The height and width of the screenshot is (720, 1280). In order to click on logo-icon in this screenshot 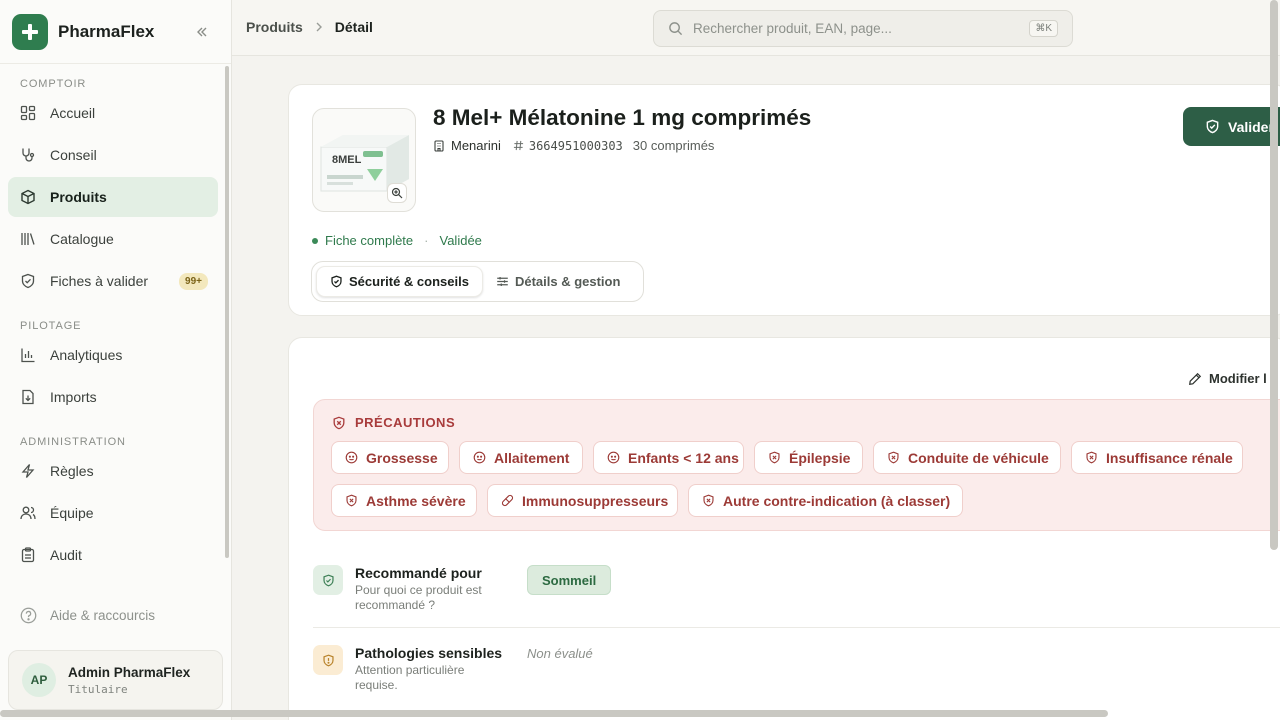, I will do `click(30, 31)`.